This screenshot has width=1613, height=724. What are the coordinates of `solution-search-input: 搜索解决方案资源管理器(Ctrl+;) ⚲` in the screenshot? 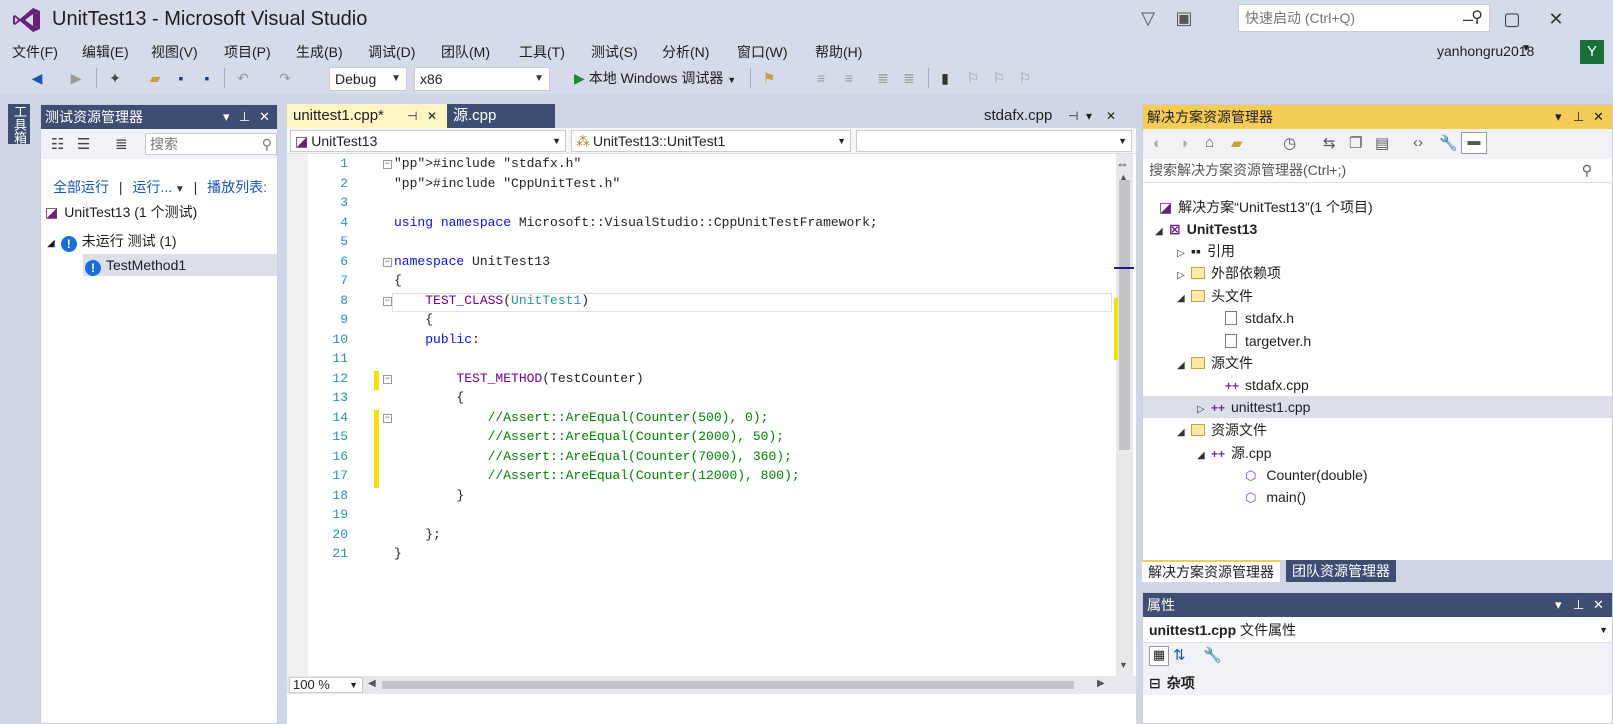 It's located at (1377, 171).